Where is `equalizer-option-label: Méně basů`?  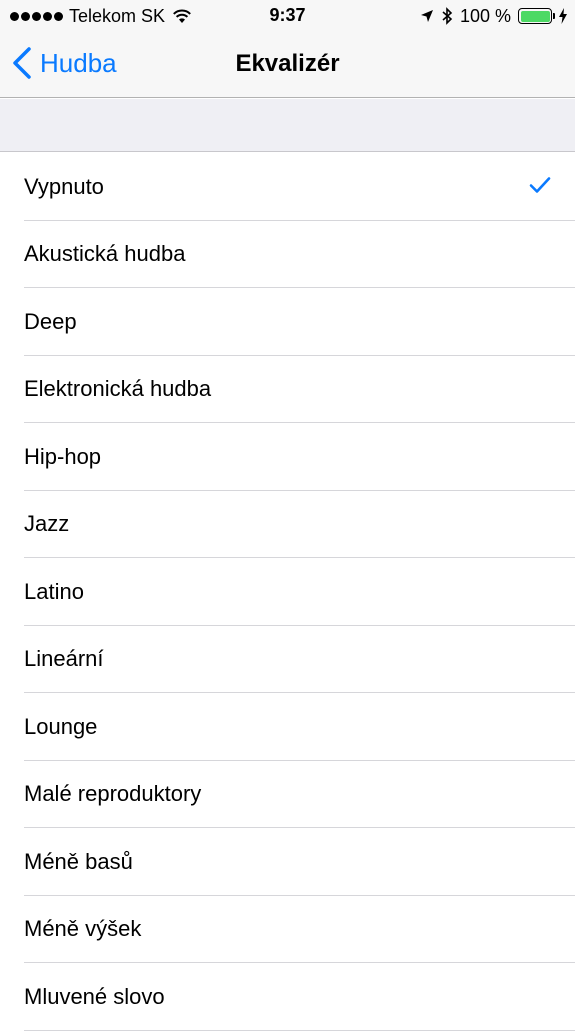
equalizer-option-label: Méně basů is located at coordinates (78, 861).